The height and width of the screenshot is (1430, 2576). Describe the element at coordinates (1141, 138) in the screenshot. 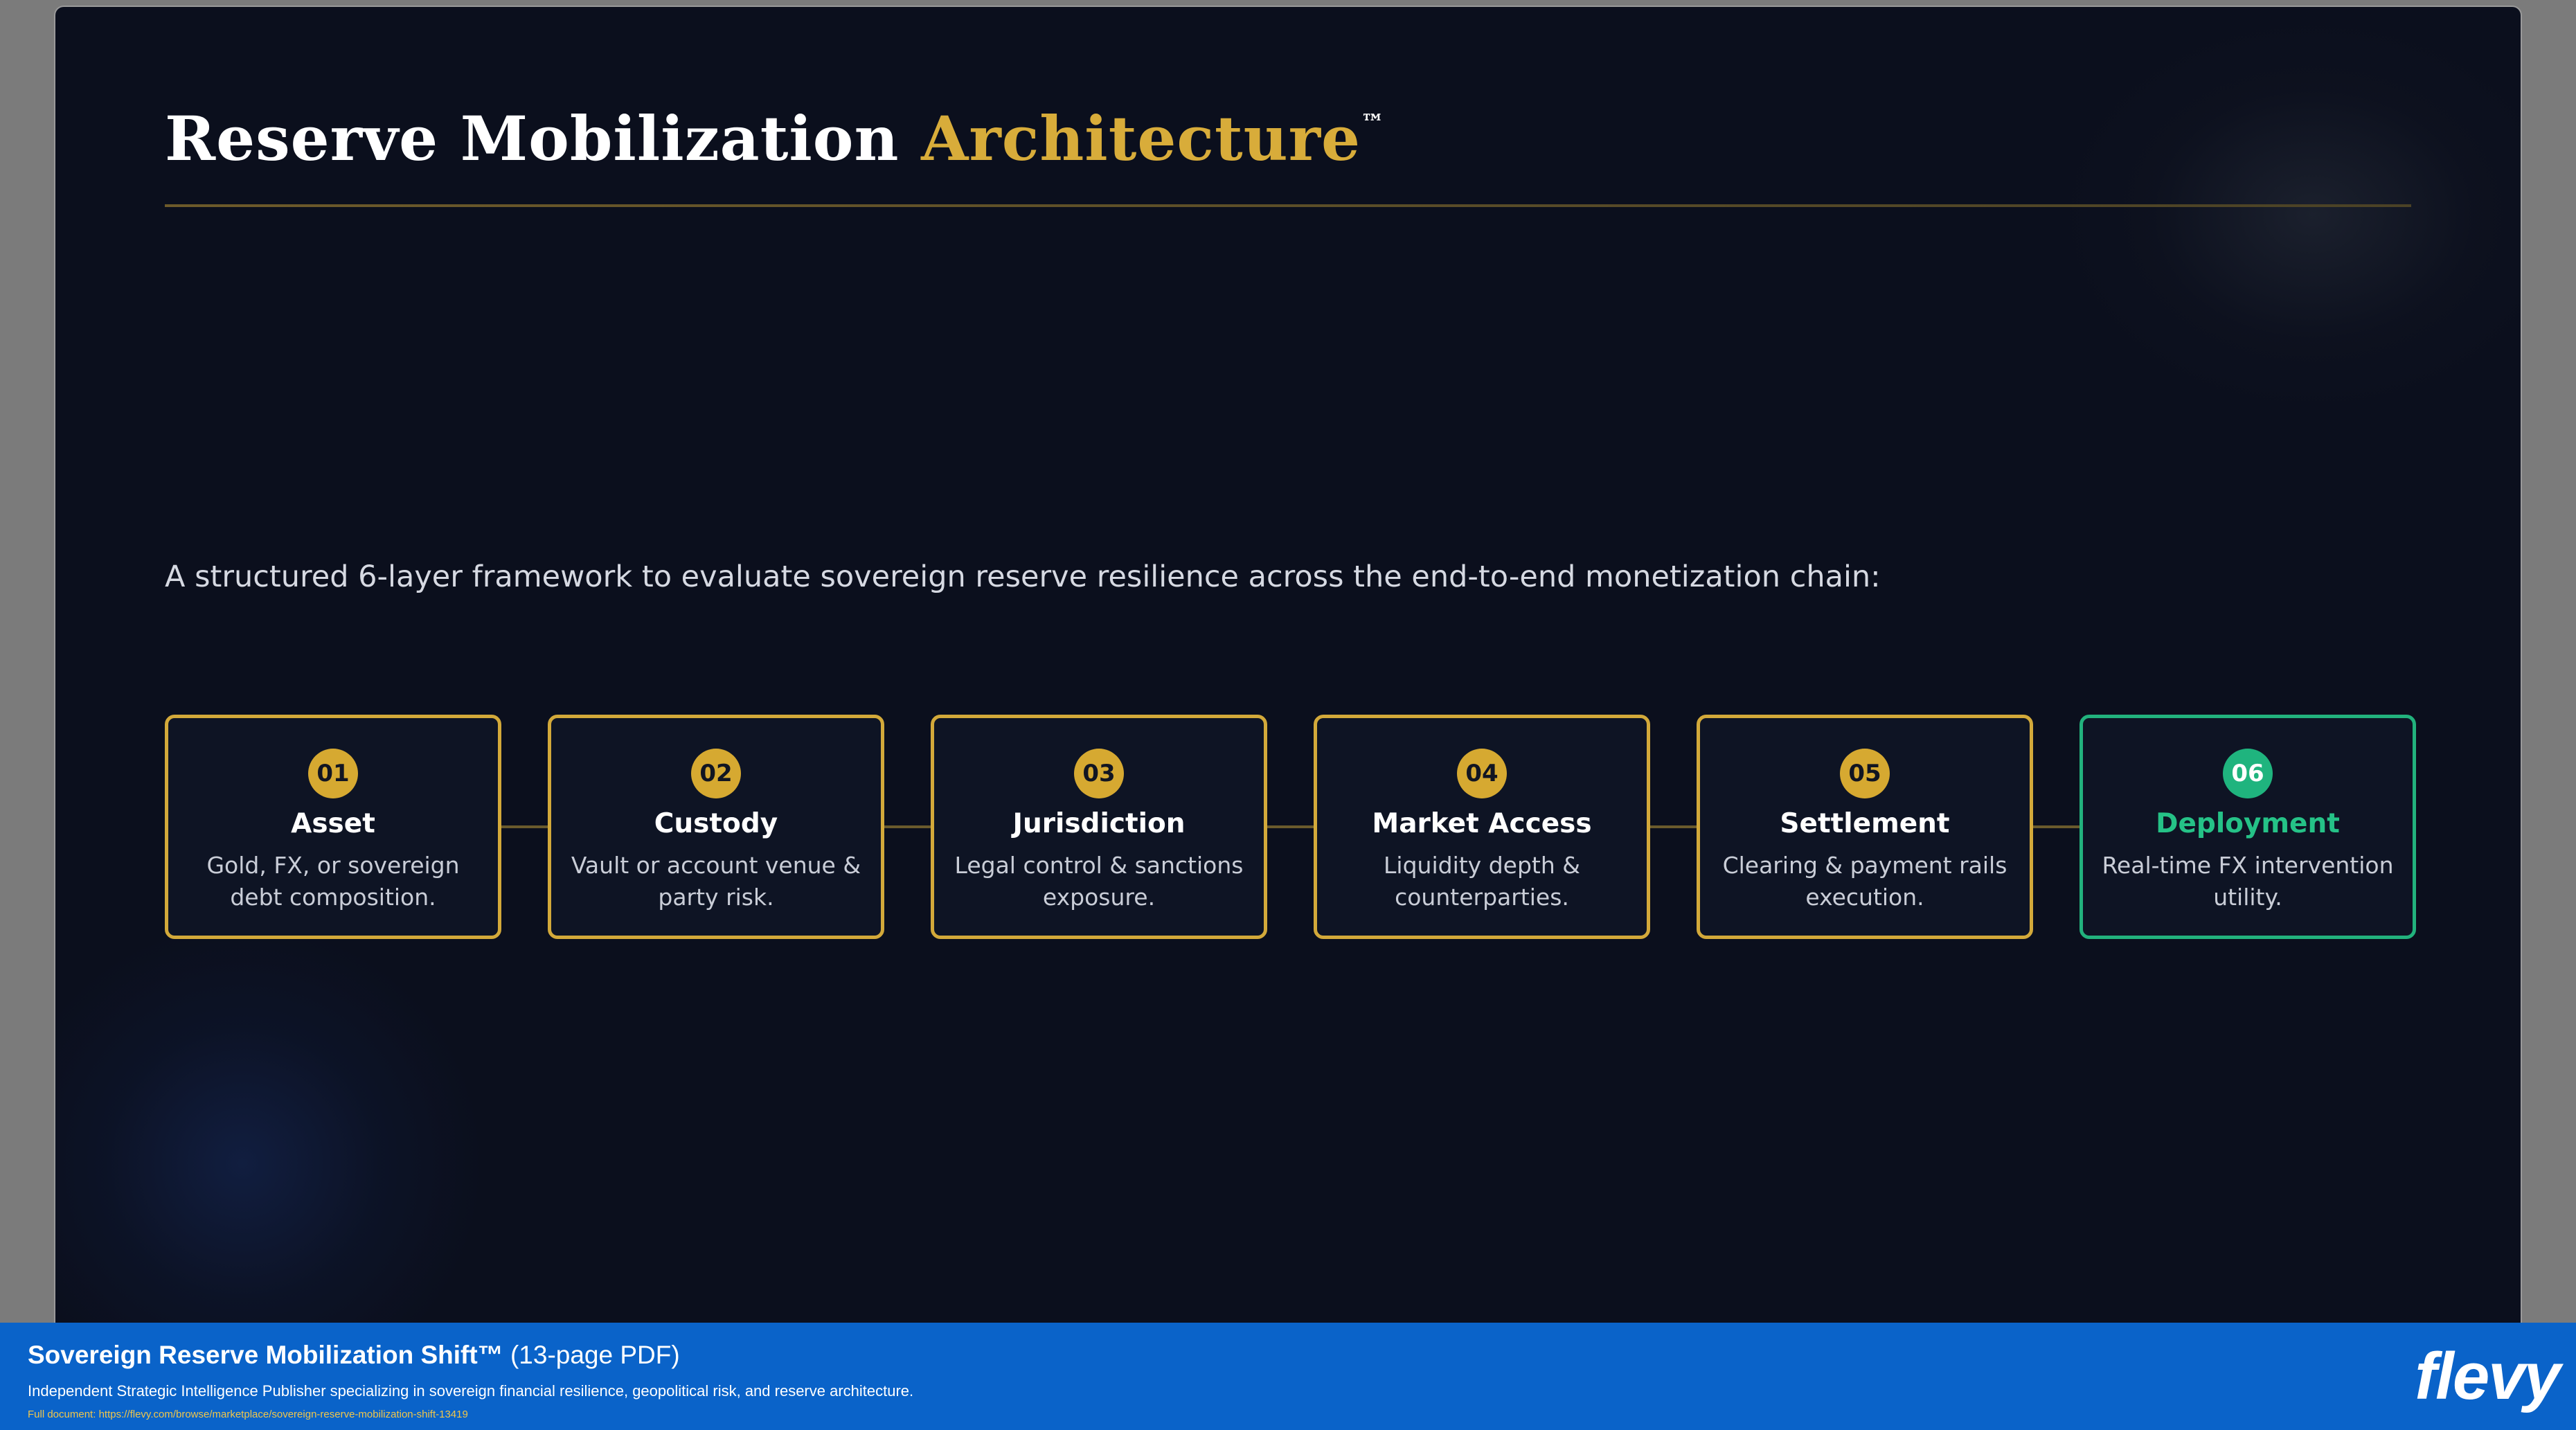

I see `title-part-2: Architecture` at that location.